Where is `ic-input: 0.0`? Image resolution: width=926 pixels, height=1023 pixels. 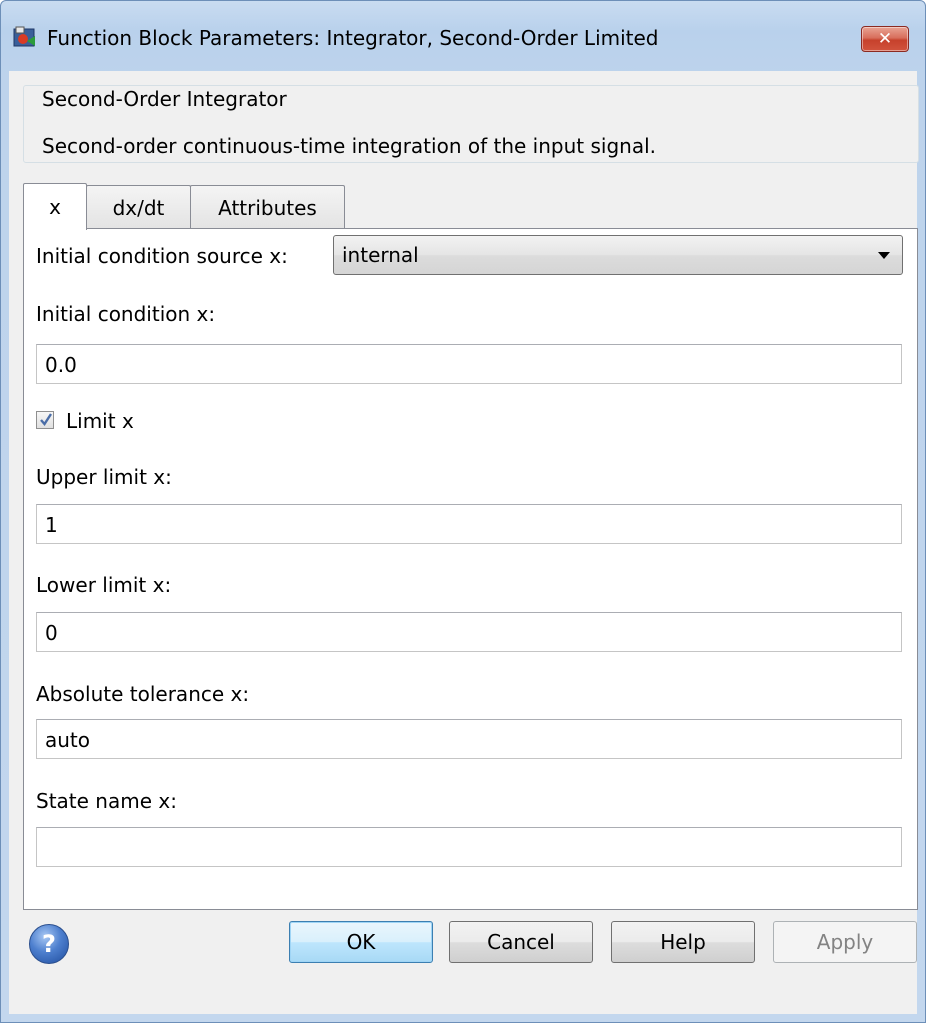 ic-input: 0.0 is located at coordinates (469, 364).